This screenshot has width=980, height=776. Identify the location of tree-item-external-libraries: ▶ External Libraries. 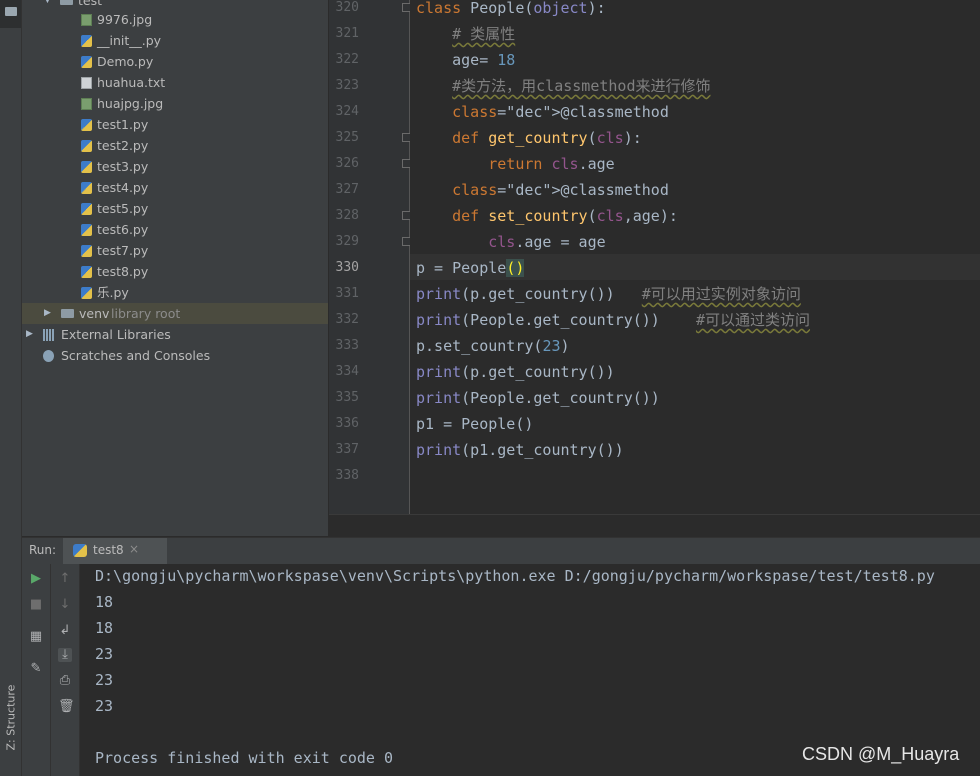
(175, 334).